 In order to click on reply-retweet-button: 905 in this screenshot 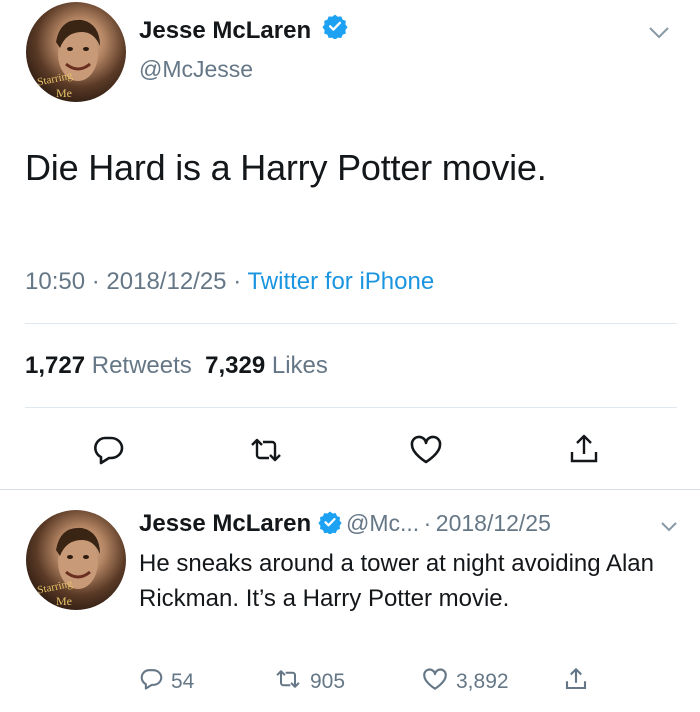, I will do `click(309, 681)`.